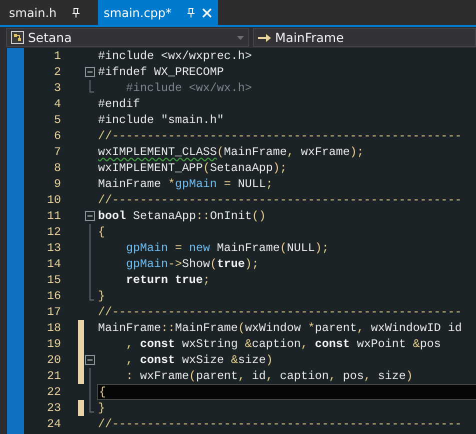 This screenshot has height=434, width=476. What do you see at coordinates (269, 376) in the screenshot?
I see `code-line: : wxFrame(parent, id, caption, pos, size)` at bounding box center [269, 376].